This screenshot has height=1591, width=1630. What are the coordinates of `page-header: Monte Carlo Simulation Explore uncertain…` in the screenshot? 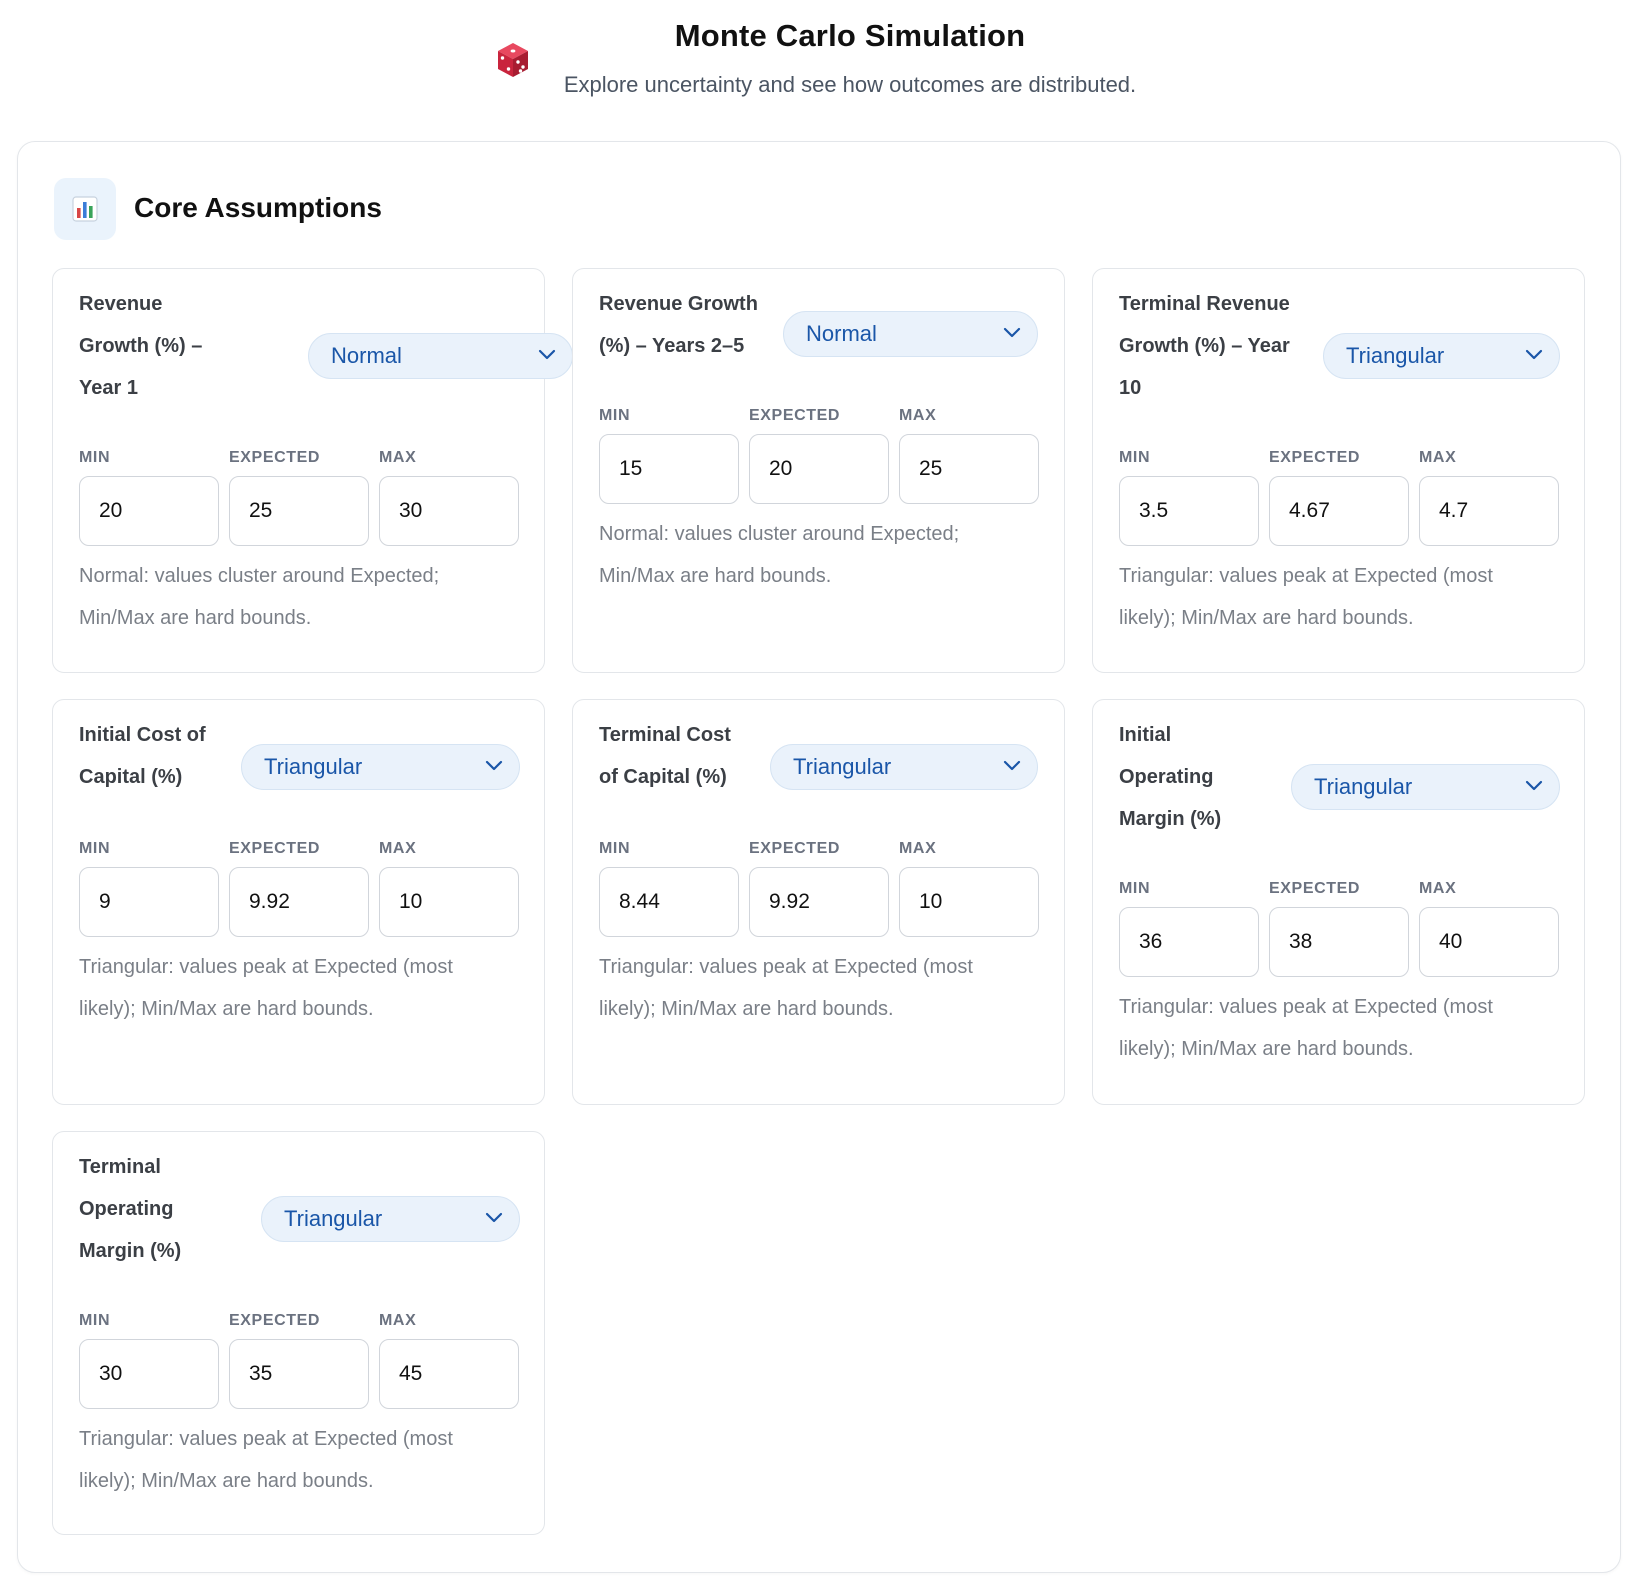 It's located at (815, 55).